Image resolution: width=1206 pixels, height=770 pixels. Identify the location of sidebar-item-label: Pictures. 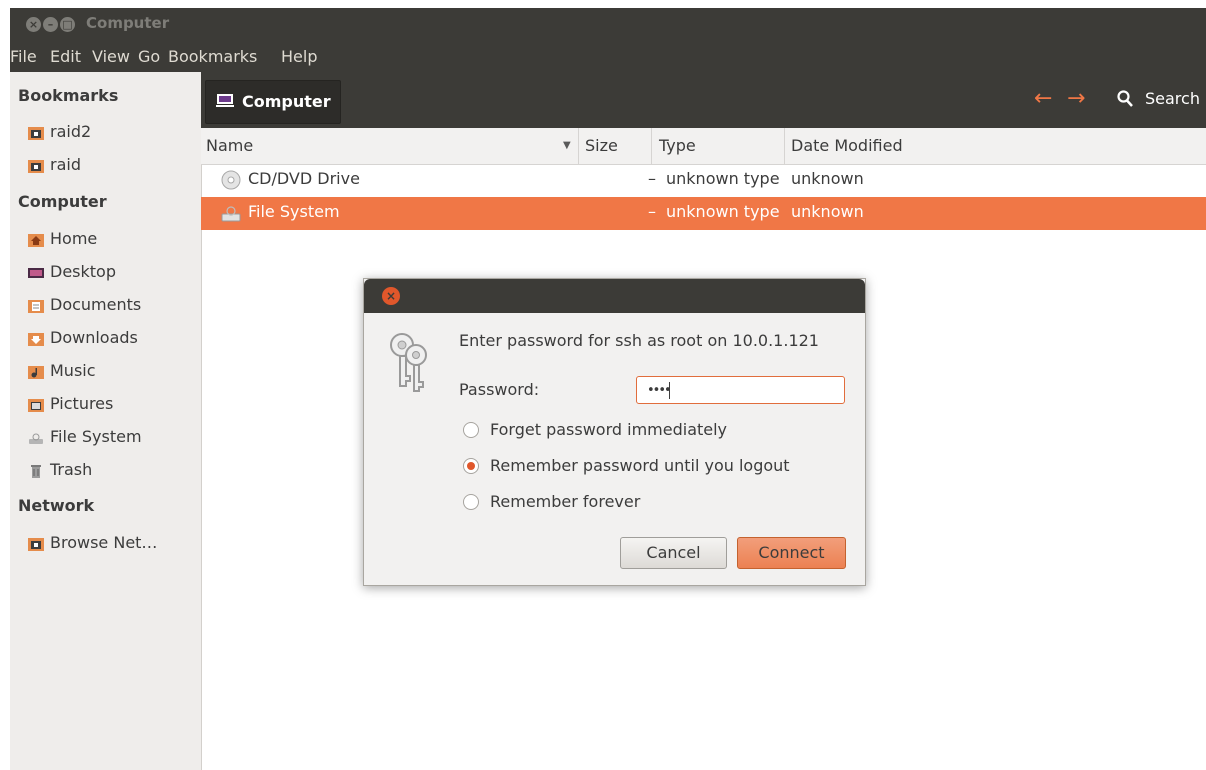
(82, 403).